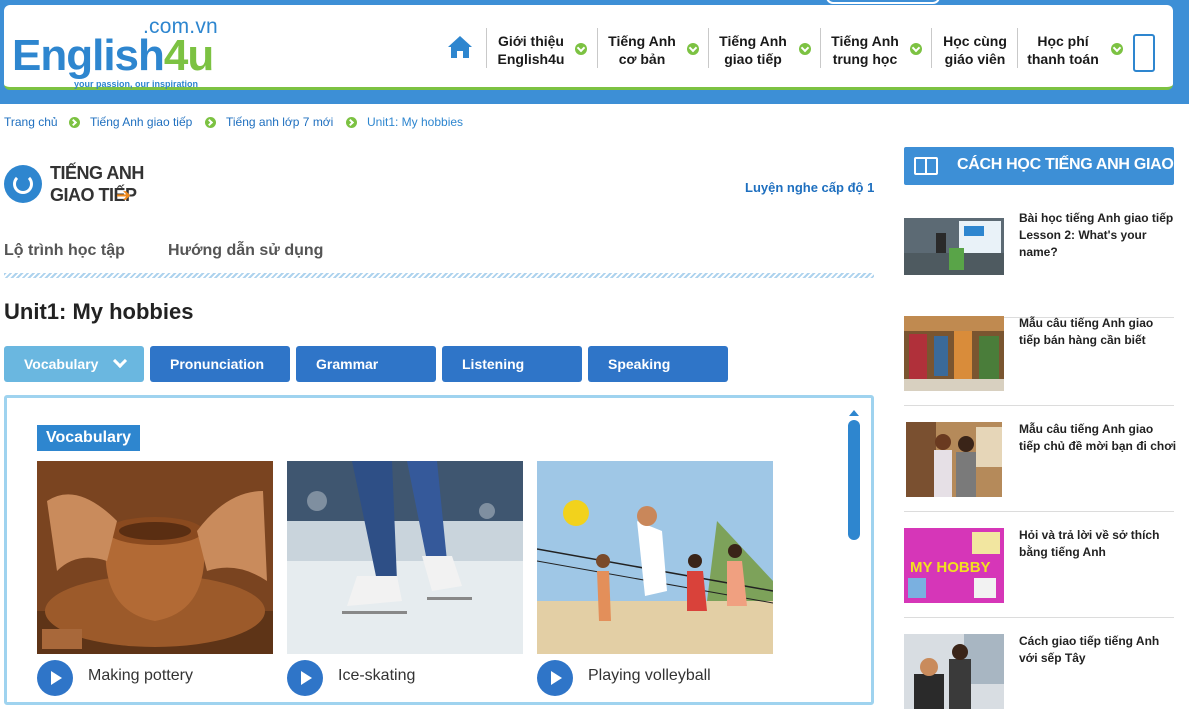  What do you see at coordinates (405, 557) in the screenshot?
I see `ice-skating-image` at bounding box center [405, 557].